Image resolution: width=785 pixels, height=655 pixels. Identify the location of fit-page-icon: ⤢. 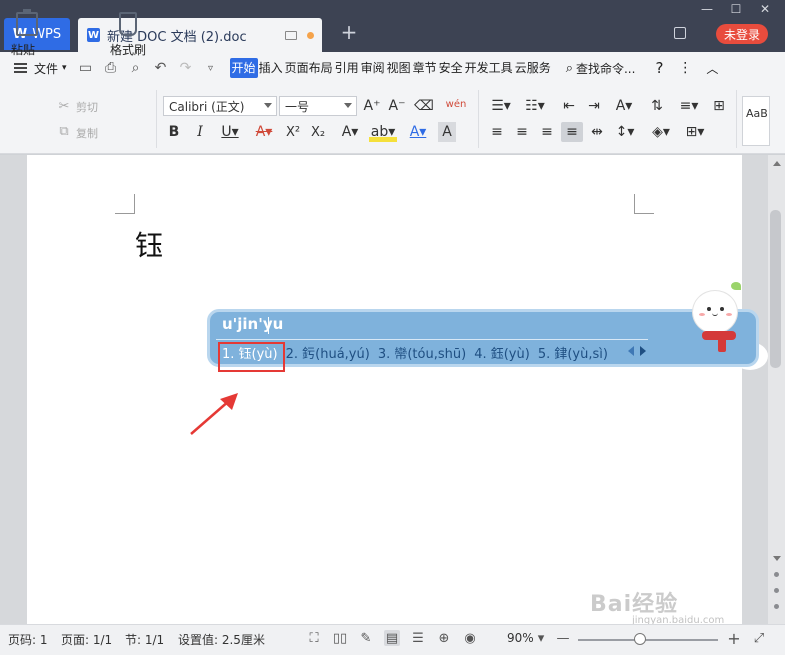
(759, 638).